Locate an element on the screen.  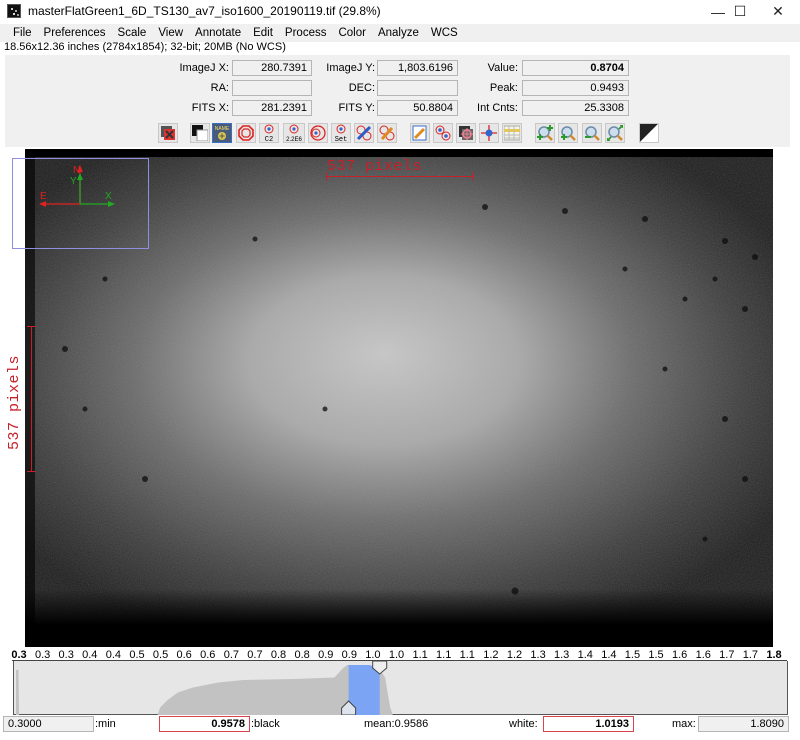
aperture-set-icon: Set is located at coordinates (341, 133).